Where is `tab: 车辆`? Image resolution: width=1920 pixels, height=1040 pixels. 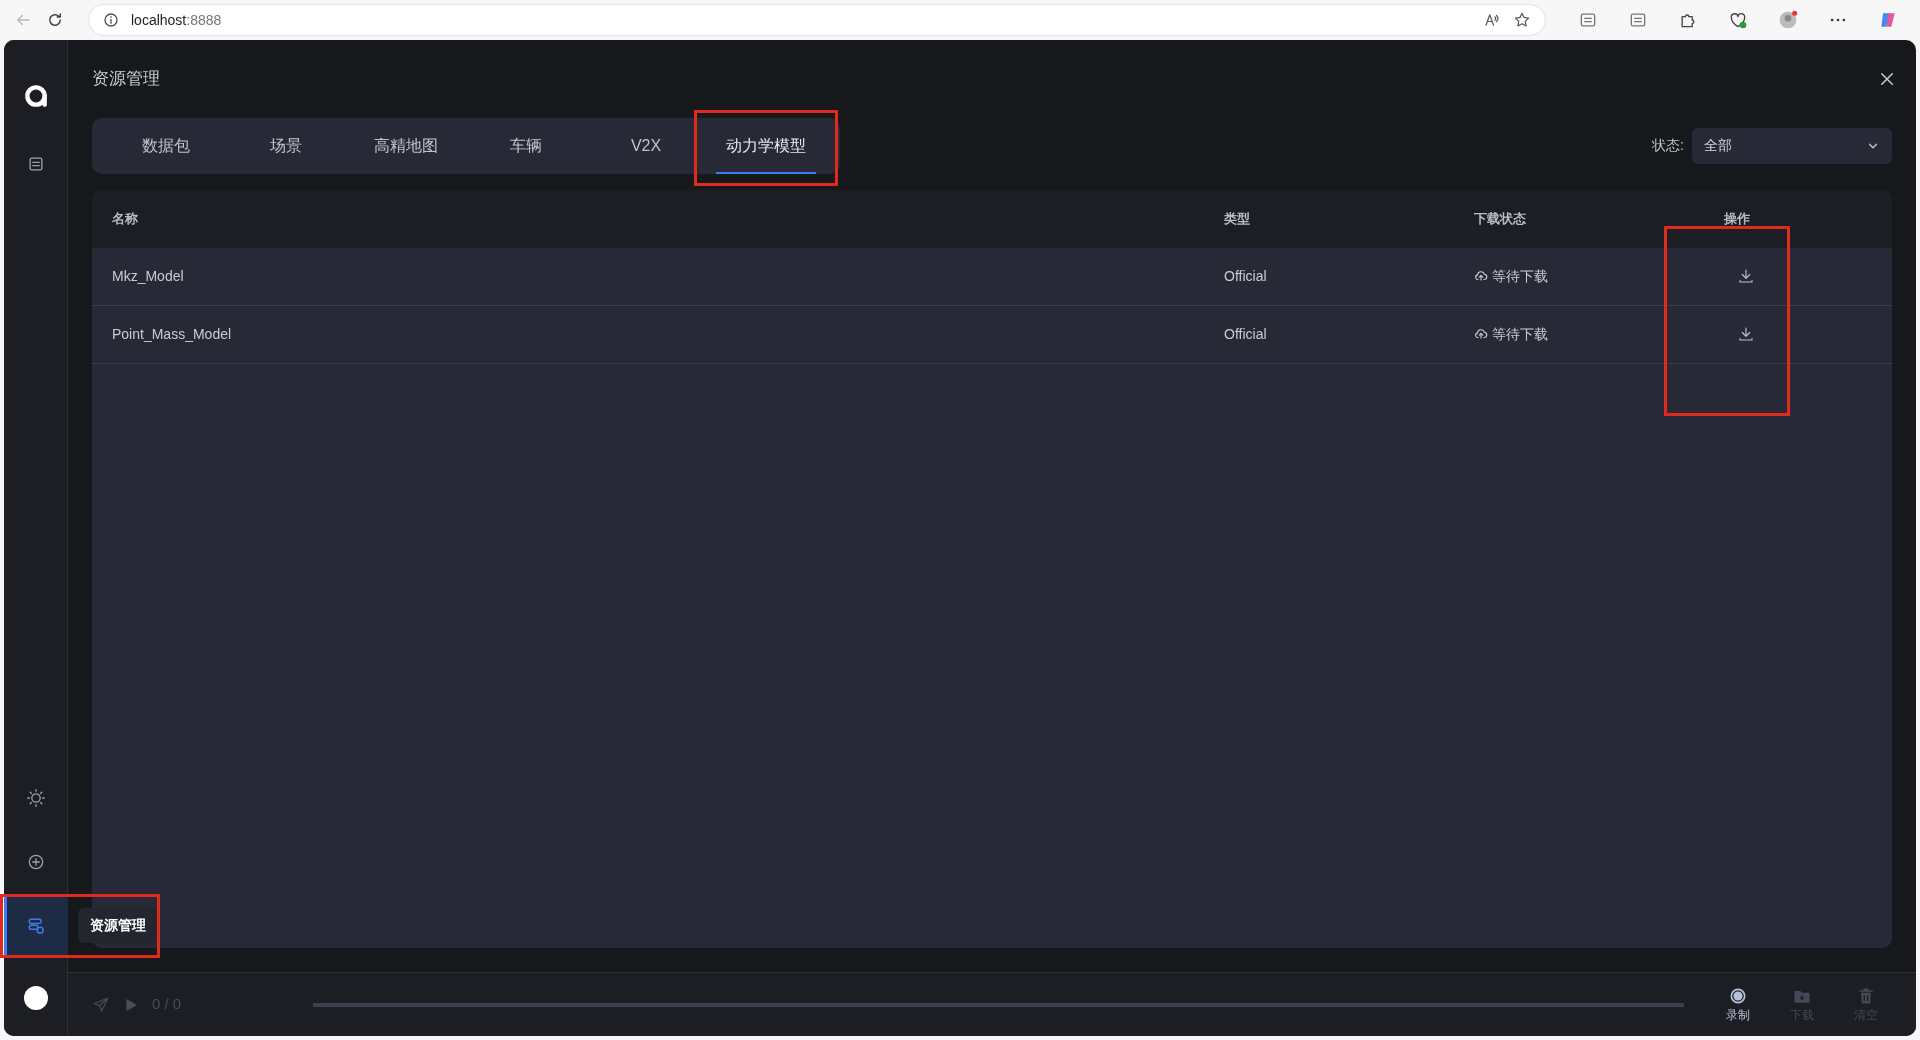
tab: 车辆 is located at coordinates (526, 145).